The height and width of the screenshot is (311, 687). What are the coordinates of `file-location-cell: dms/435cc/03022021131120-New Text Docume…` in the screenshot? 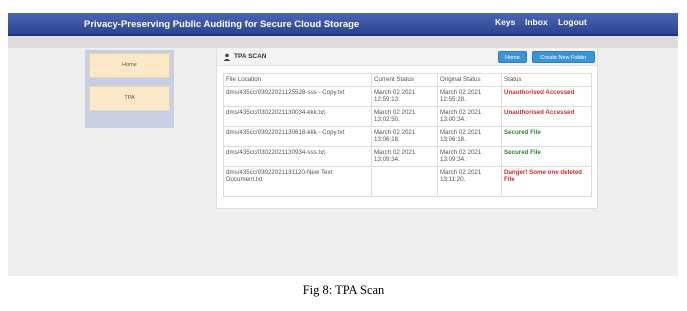 It's located at (297, 181).